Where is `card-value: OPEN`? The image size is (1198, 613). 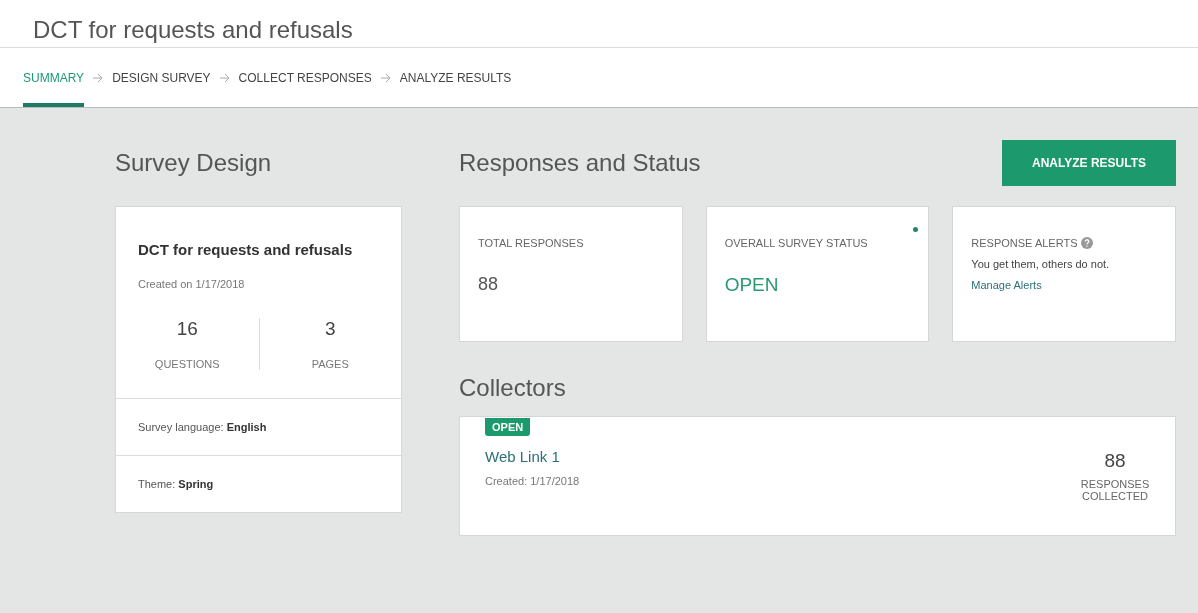
card-value: OPEN is located at coordinates (752, 285).